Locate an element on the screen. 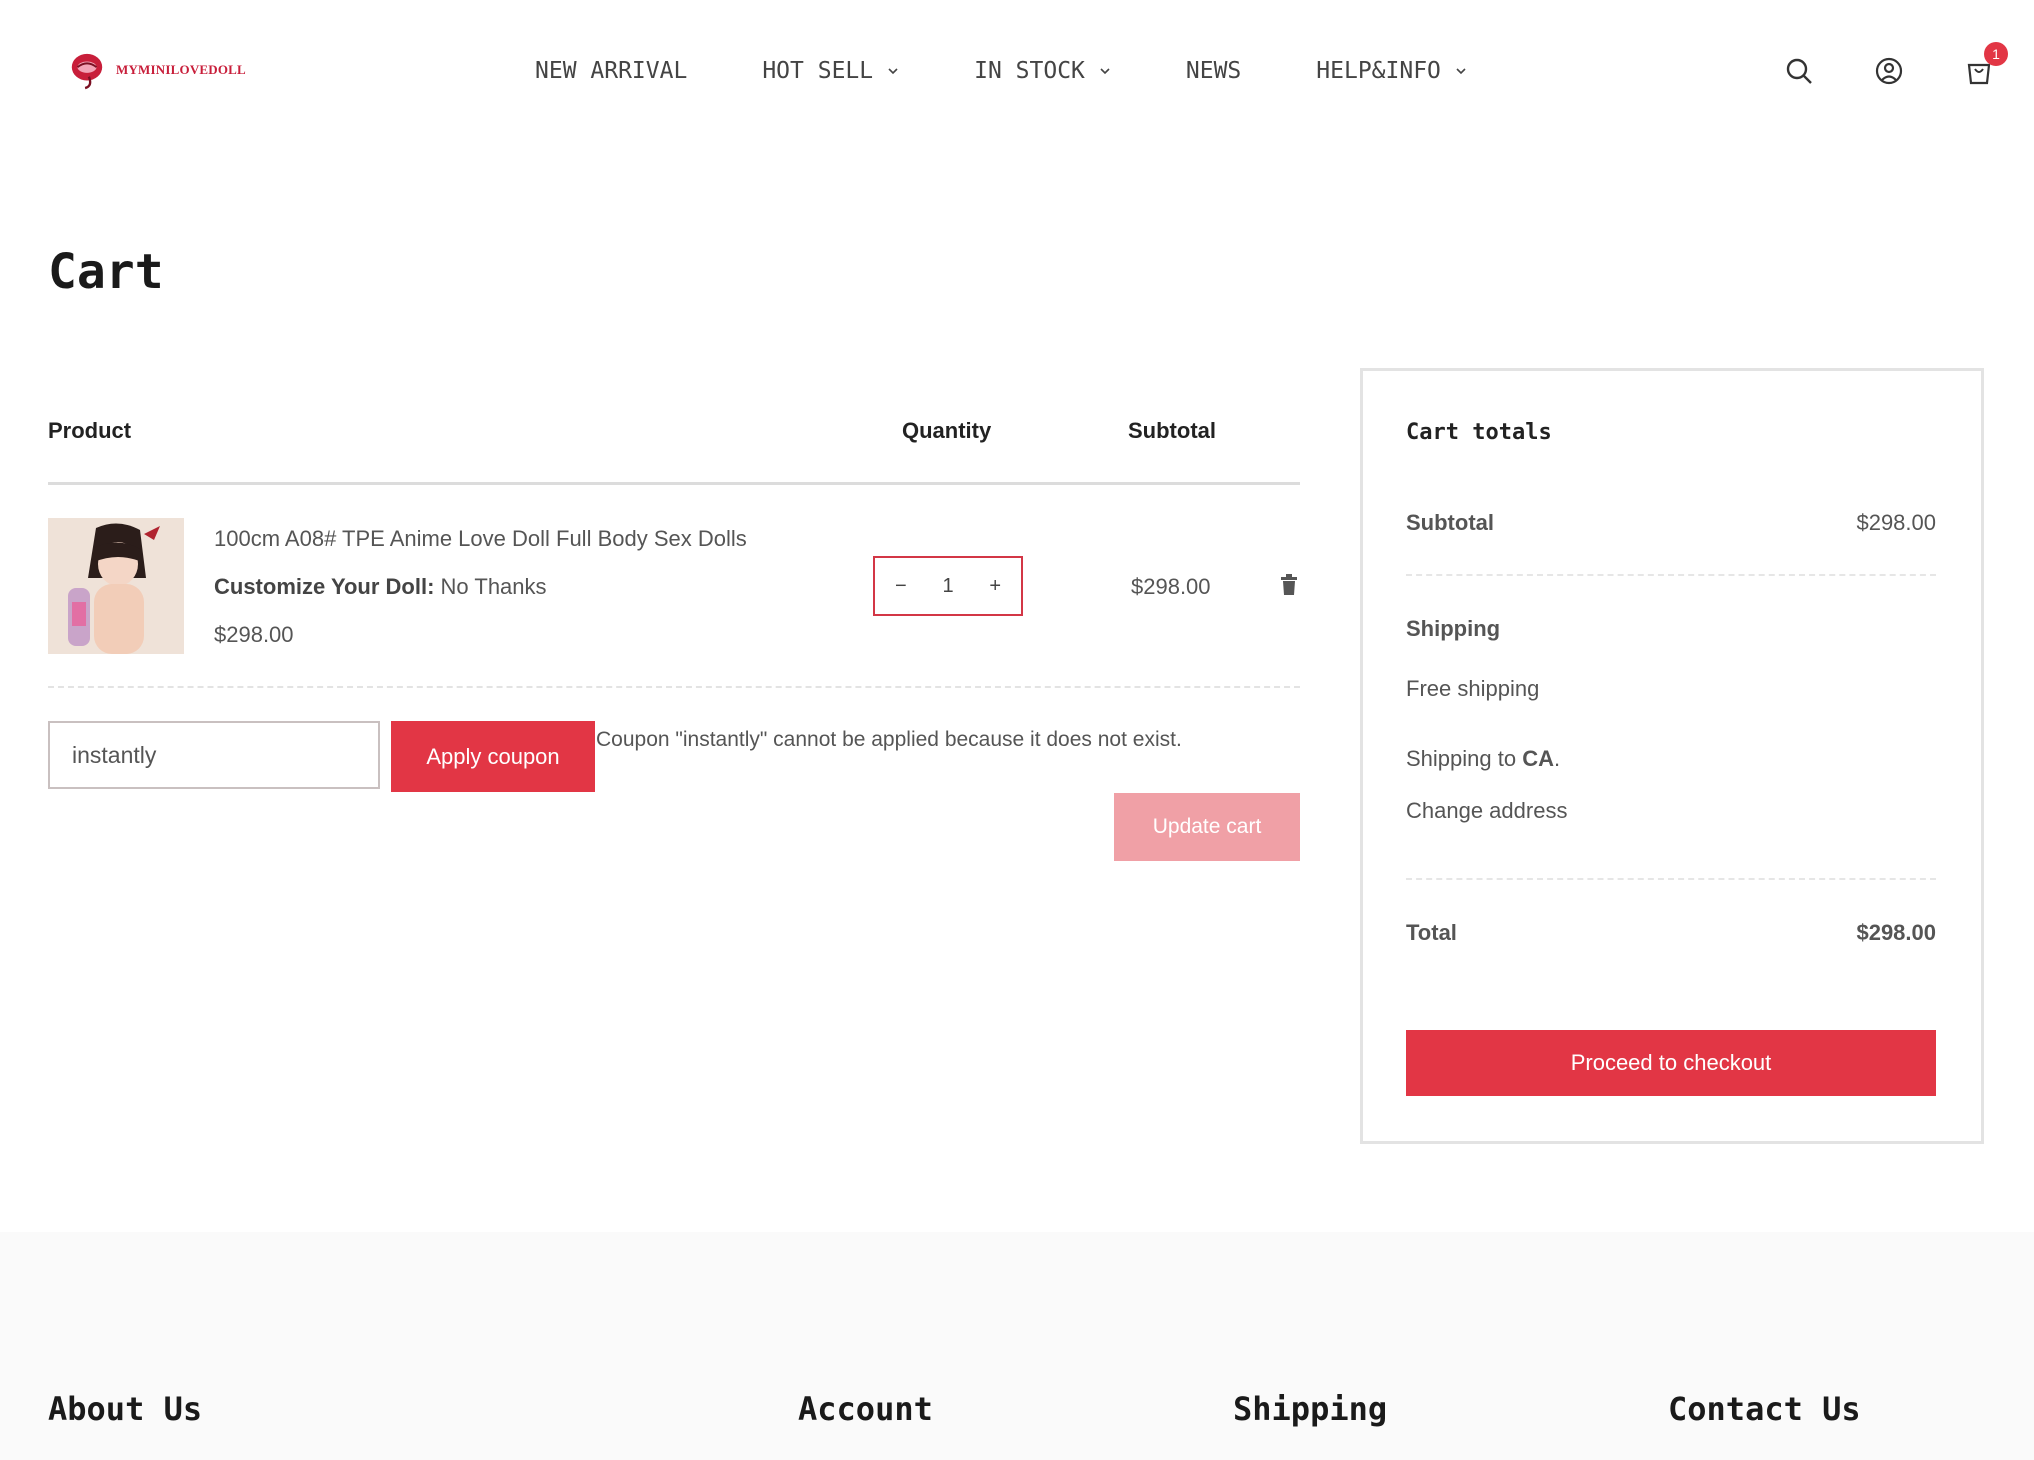 The height and width of the screenshot is (1460, 2034). shipping-method: Free shipping is located at coordinates (1473, 688).